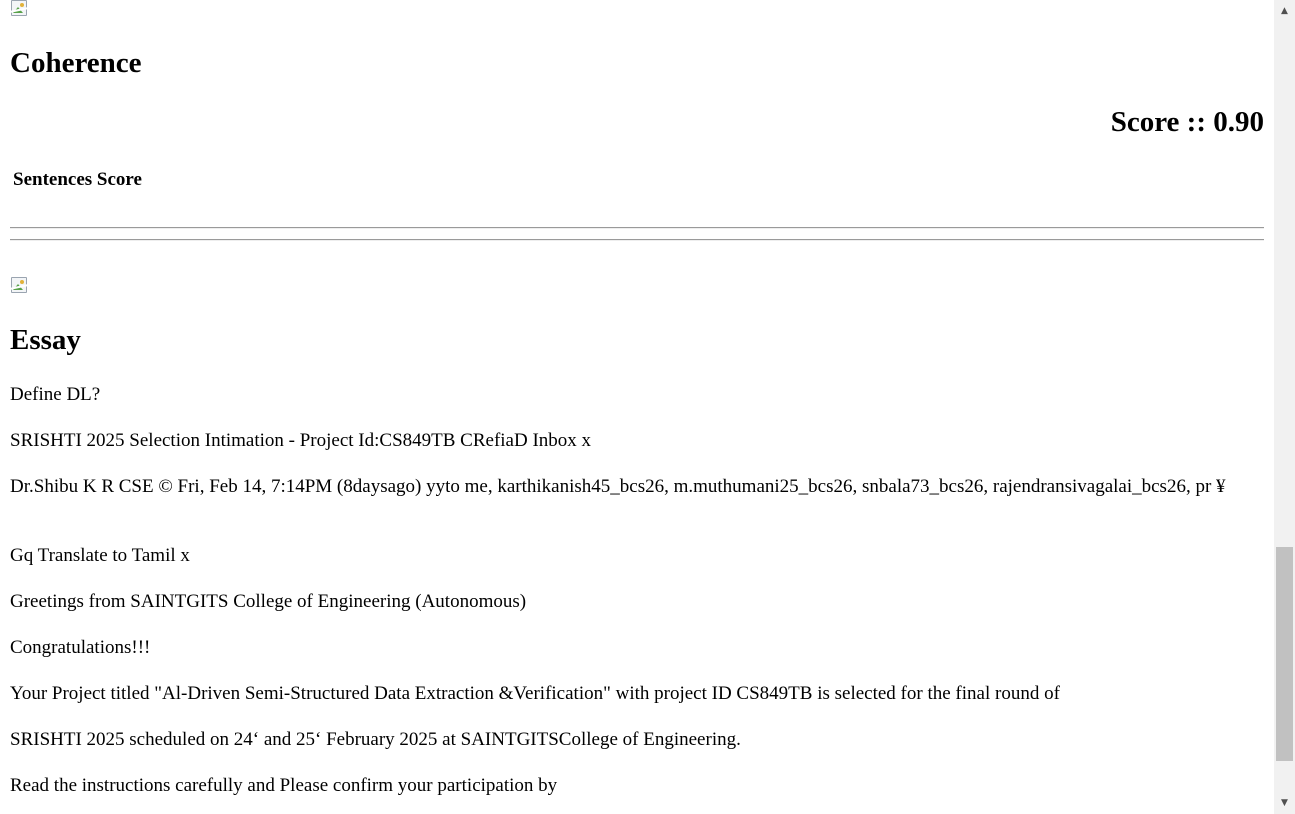 This screenshot has height=814, width=1295. What do you see at coordinates (1284, 803) in the screenshot?
I see `scroll-down-arrow-icon: ▼` at bounding box center [1284, 803].